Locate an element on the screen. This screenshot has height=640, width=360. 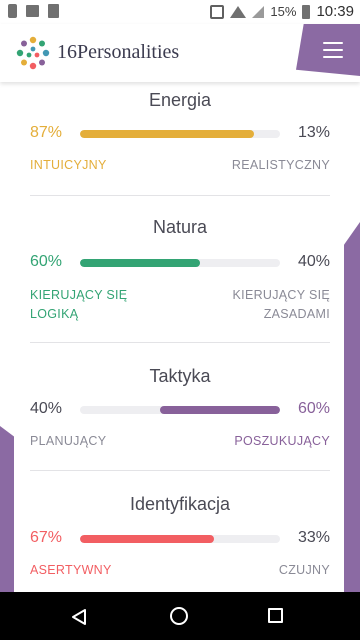
navigation-bar is located at coordinates (180, 616).